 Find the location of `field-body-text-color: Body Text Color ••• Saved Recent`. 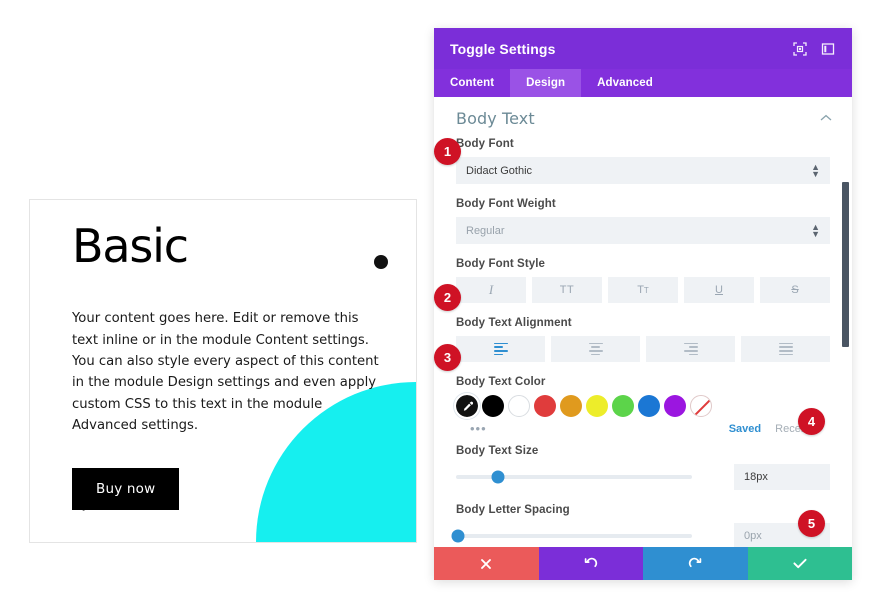

field-body-text-color: Body Text Color ••• Saved Recent is located at coordinates (643, 405).